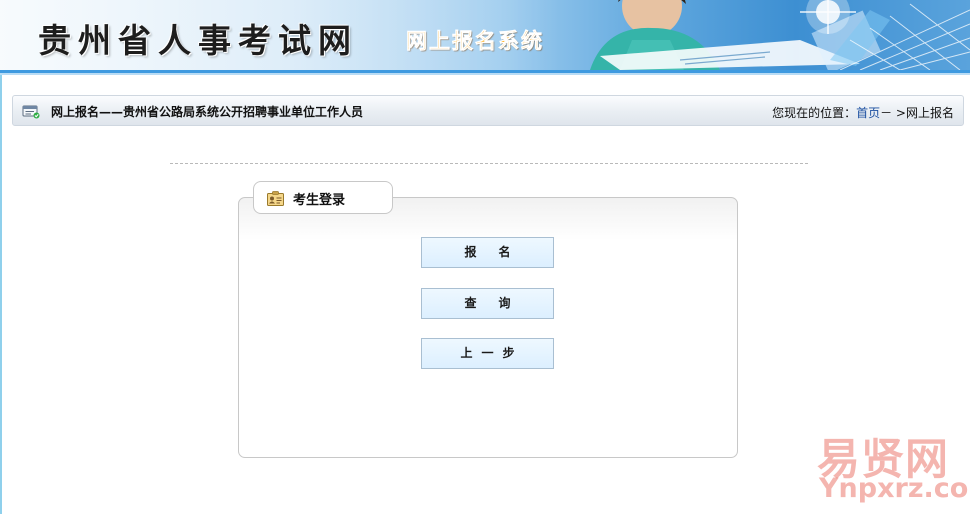 Image resolution: width=970 pixels, height=514 pixels. I want to click on banner-student-image, so click(780, 35).